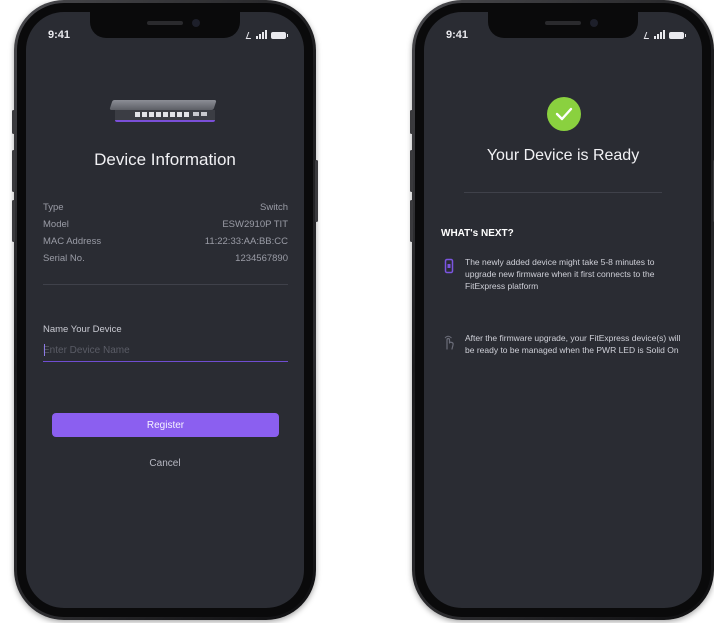  I want to click on checkmark-icon, so click(564, 114).